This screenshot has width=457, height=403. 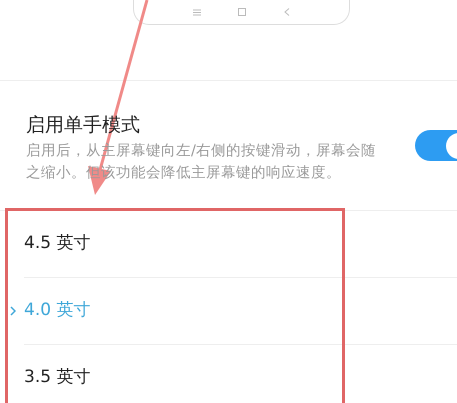 What do you see at coordinates (83, 125) in the screenshot?
I see `setting-title: 启用单手模式` at bounding box center [83, 125].